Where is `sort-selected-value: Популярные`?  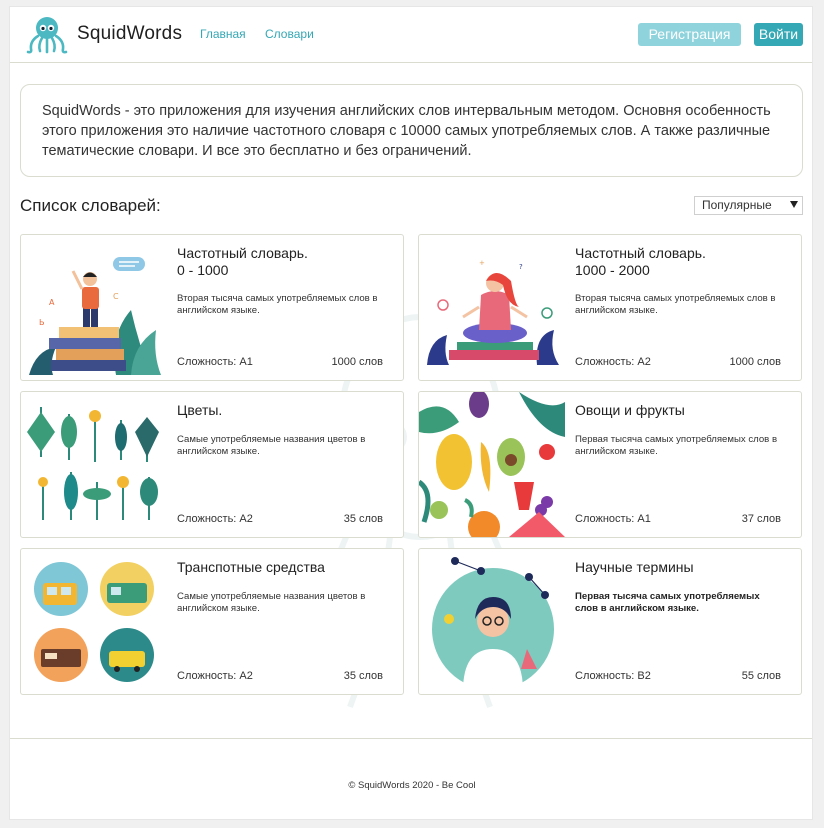 sort-selected-value: Популярные is located at coordinates (737, 205).